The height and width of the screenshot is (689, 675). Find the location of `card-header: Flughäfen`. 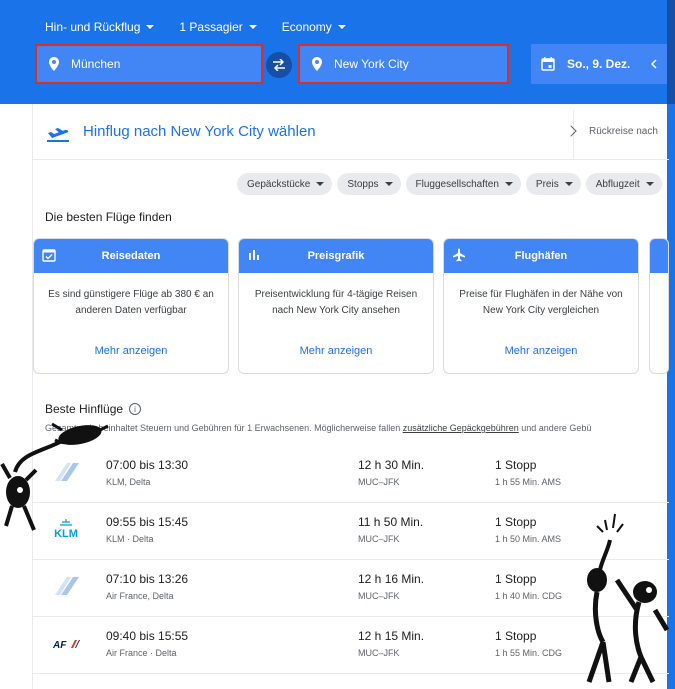

card-header: Flughäfen is located at coordinates (541, 256).